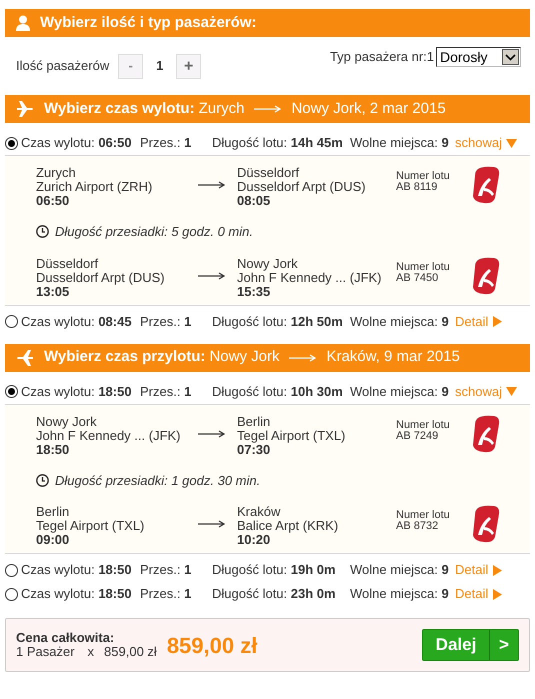 The image size is (535, 699). I want to click on destination-text: Kraków, 9 mar 2015, so click(393, 357).